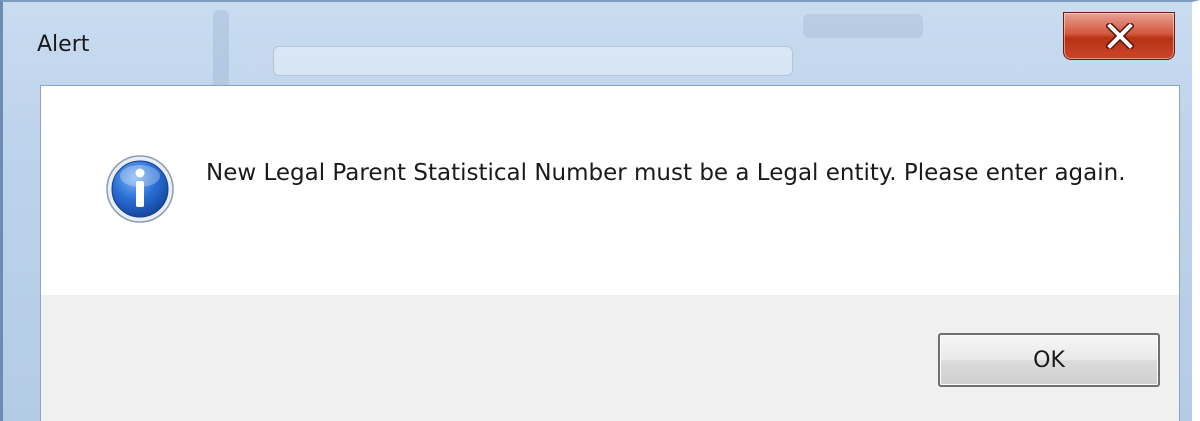 The width and height of the screenshot is (1200, 421). I want to click on close-button, so click(1119, 36).